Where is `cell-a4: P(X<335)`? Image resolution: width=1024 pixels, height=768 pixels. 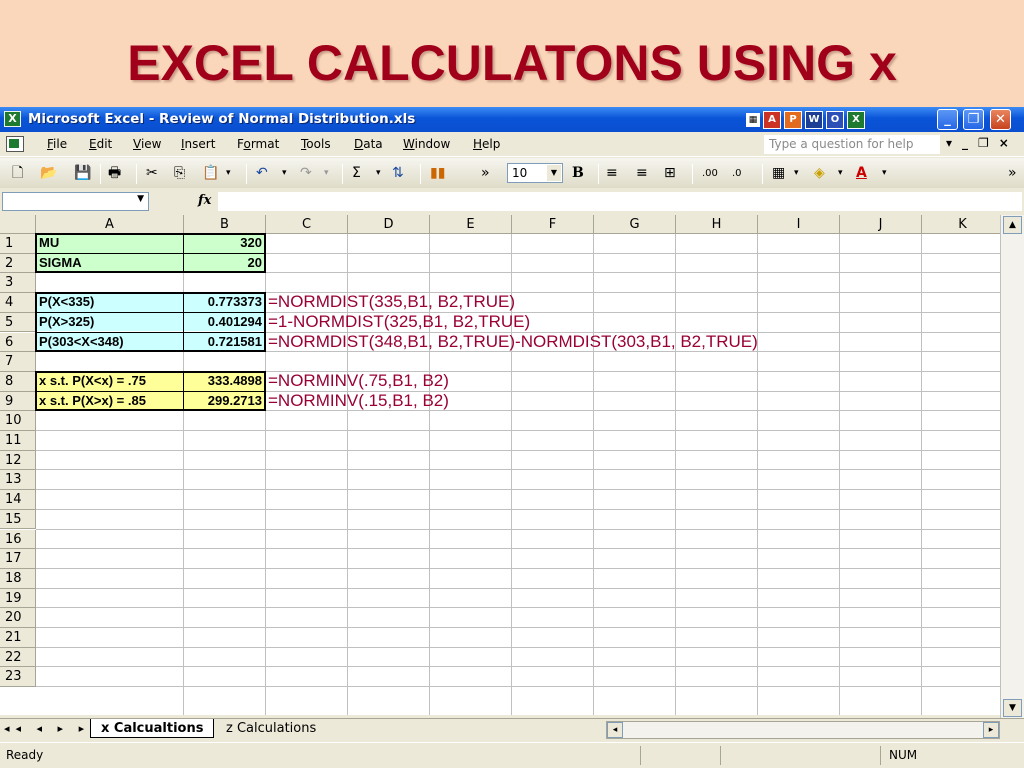
cell-a4: P(X<335) is located at coordinates (109, 302).